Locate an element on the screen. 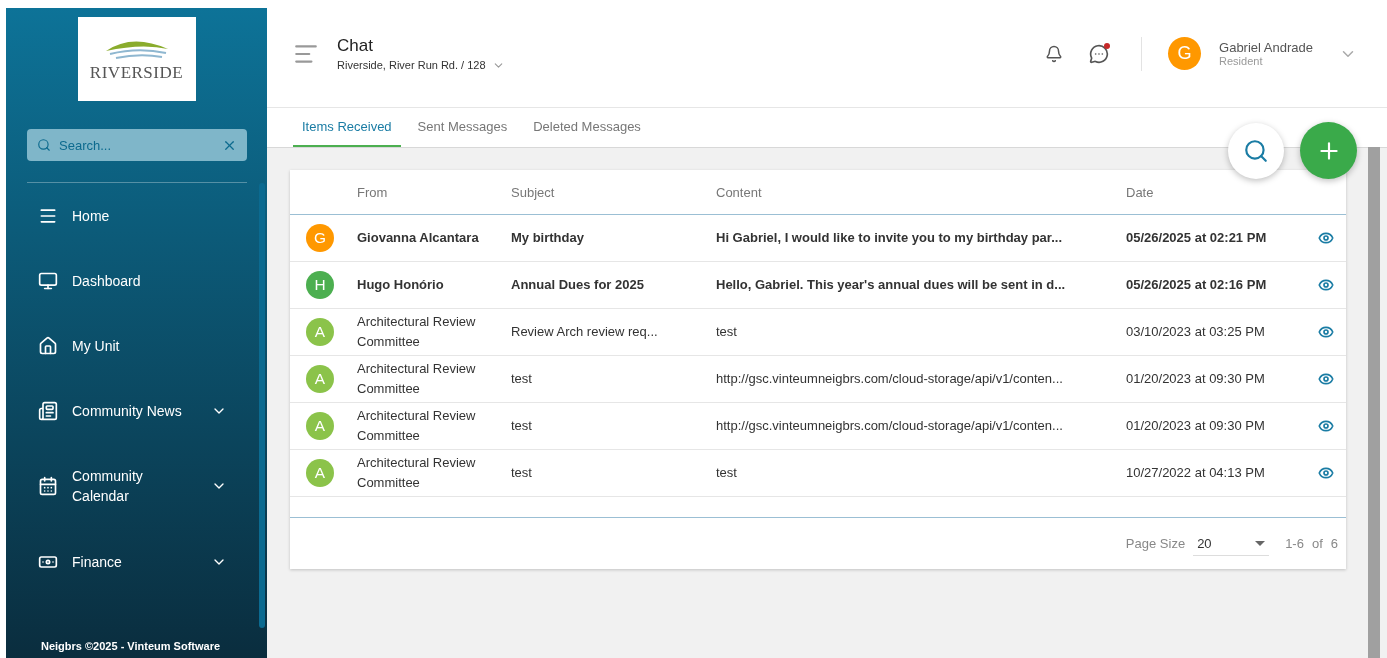 The image size is (1387, 658). sidebar-item: Community News is located at coordinates (136, 410).